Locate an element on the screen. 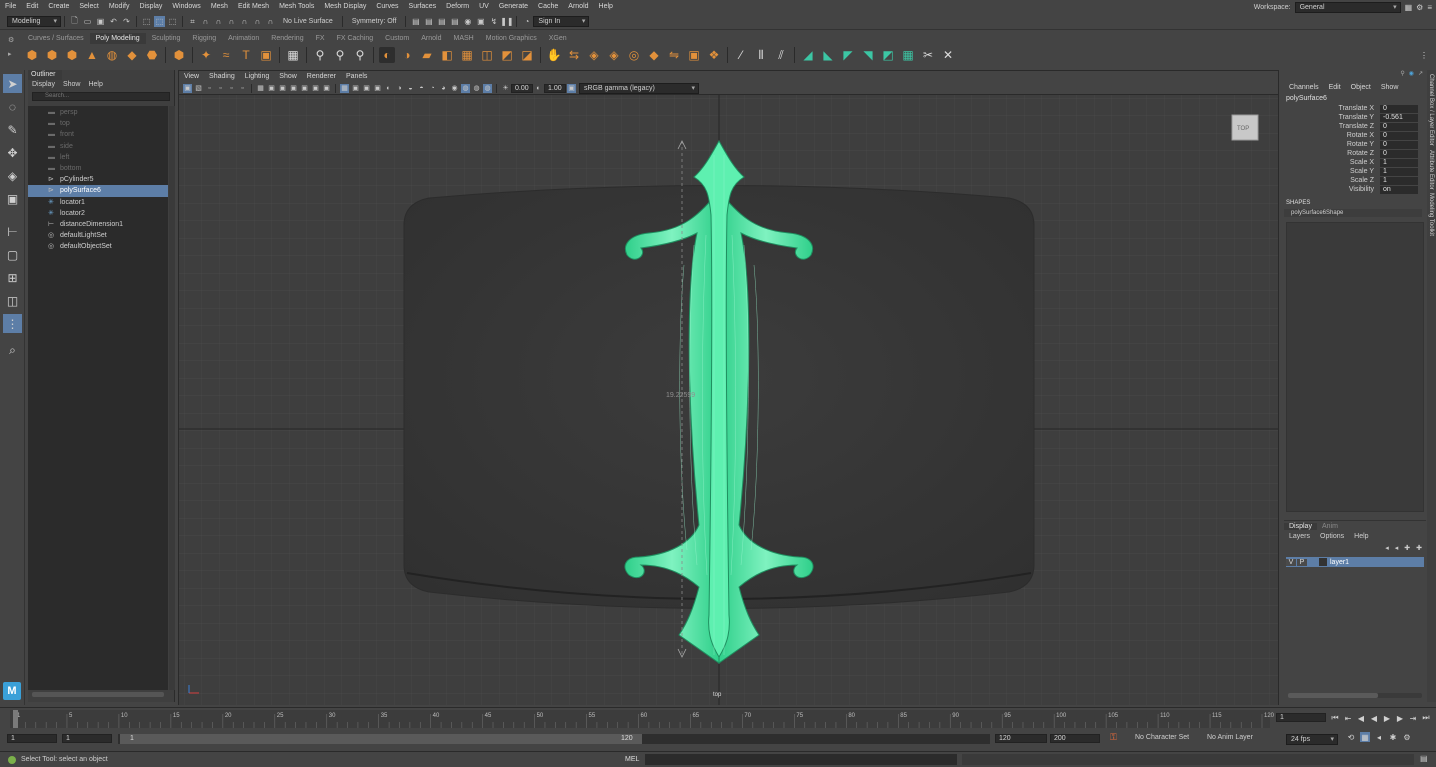 This screenshot has width=1436, height=767. paint-select-icon: ✎ is located at coordinates (12, 129).